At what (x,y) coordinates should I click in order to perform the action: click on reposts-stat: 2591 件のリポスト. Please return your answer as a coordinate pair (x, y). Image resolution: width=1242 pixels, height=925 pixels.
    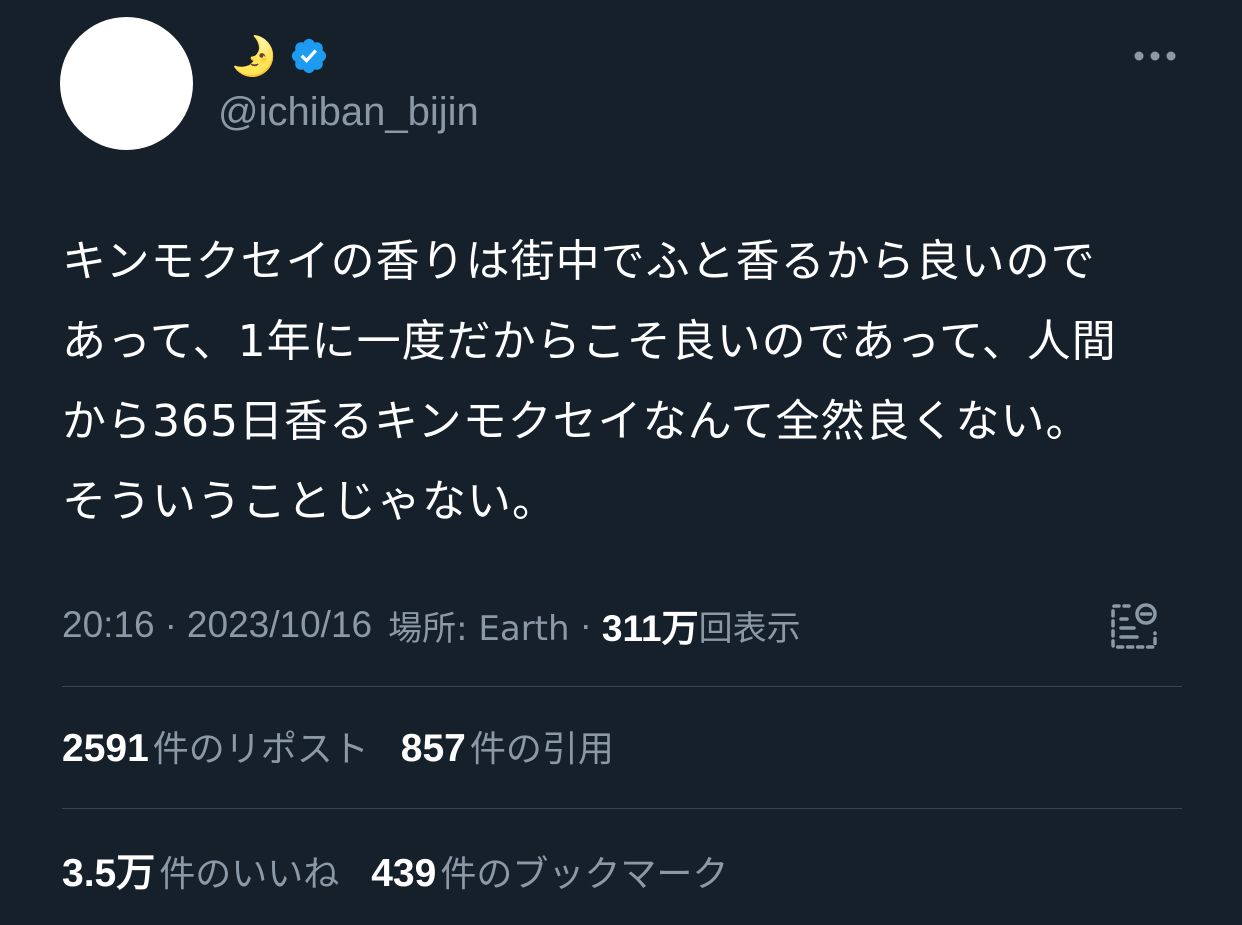
    Looking at the image, I should click on (215, 746).